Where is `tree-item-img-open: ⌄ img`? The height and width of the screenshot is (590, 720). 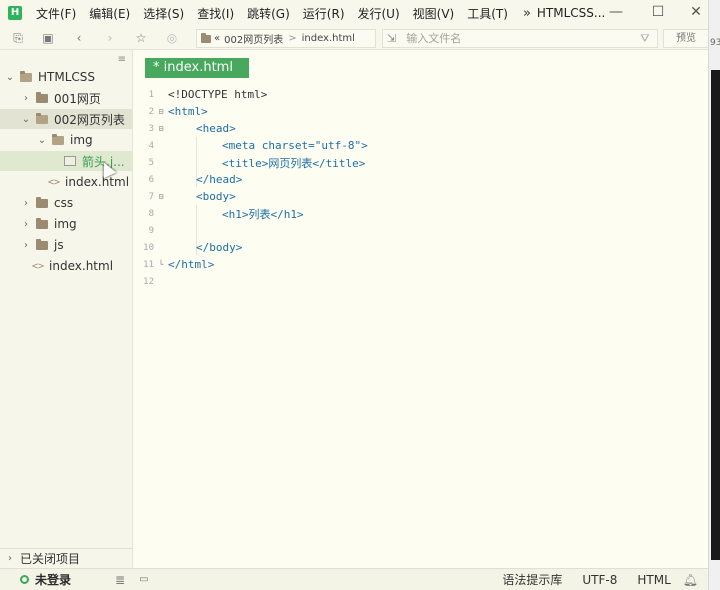 tree-item-img-open: ⌄ img is located at coordinates (66, 140).